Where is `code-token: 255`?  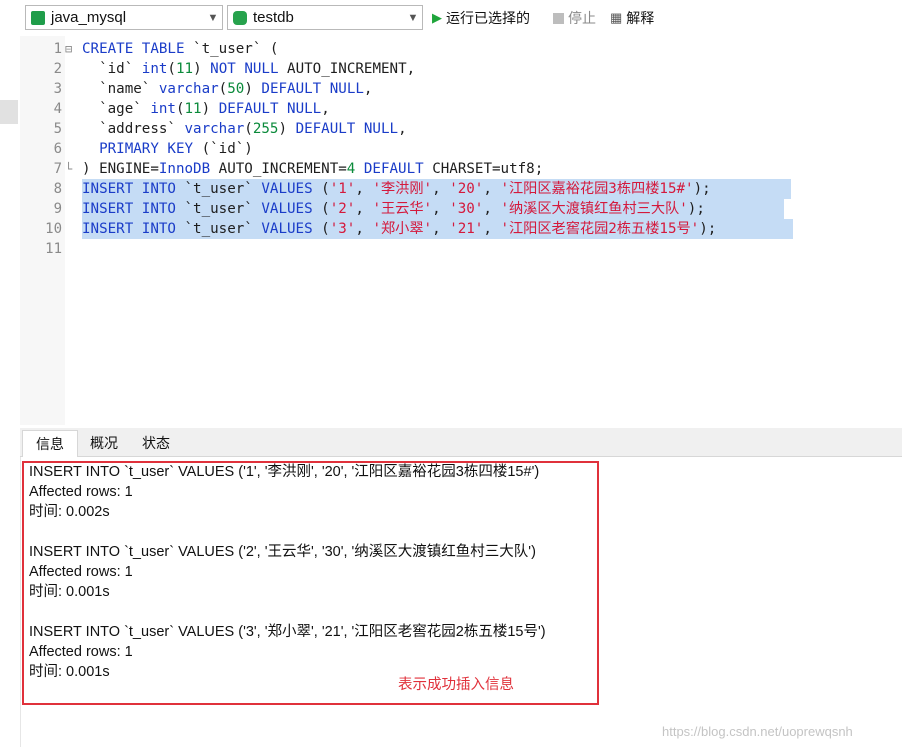
code-token: 255 is located at coordinates (265, 129).